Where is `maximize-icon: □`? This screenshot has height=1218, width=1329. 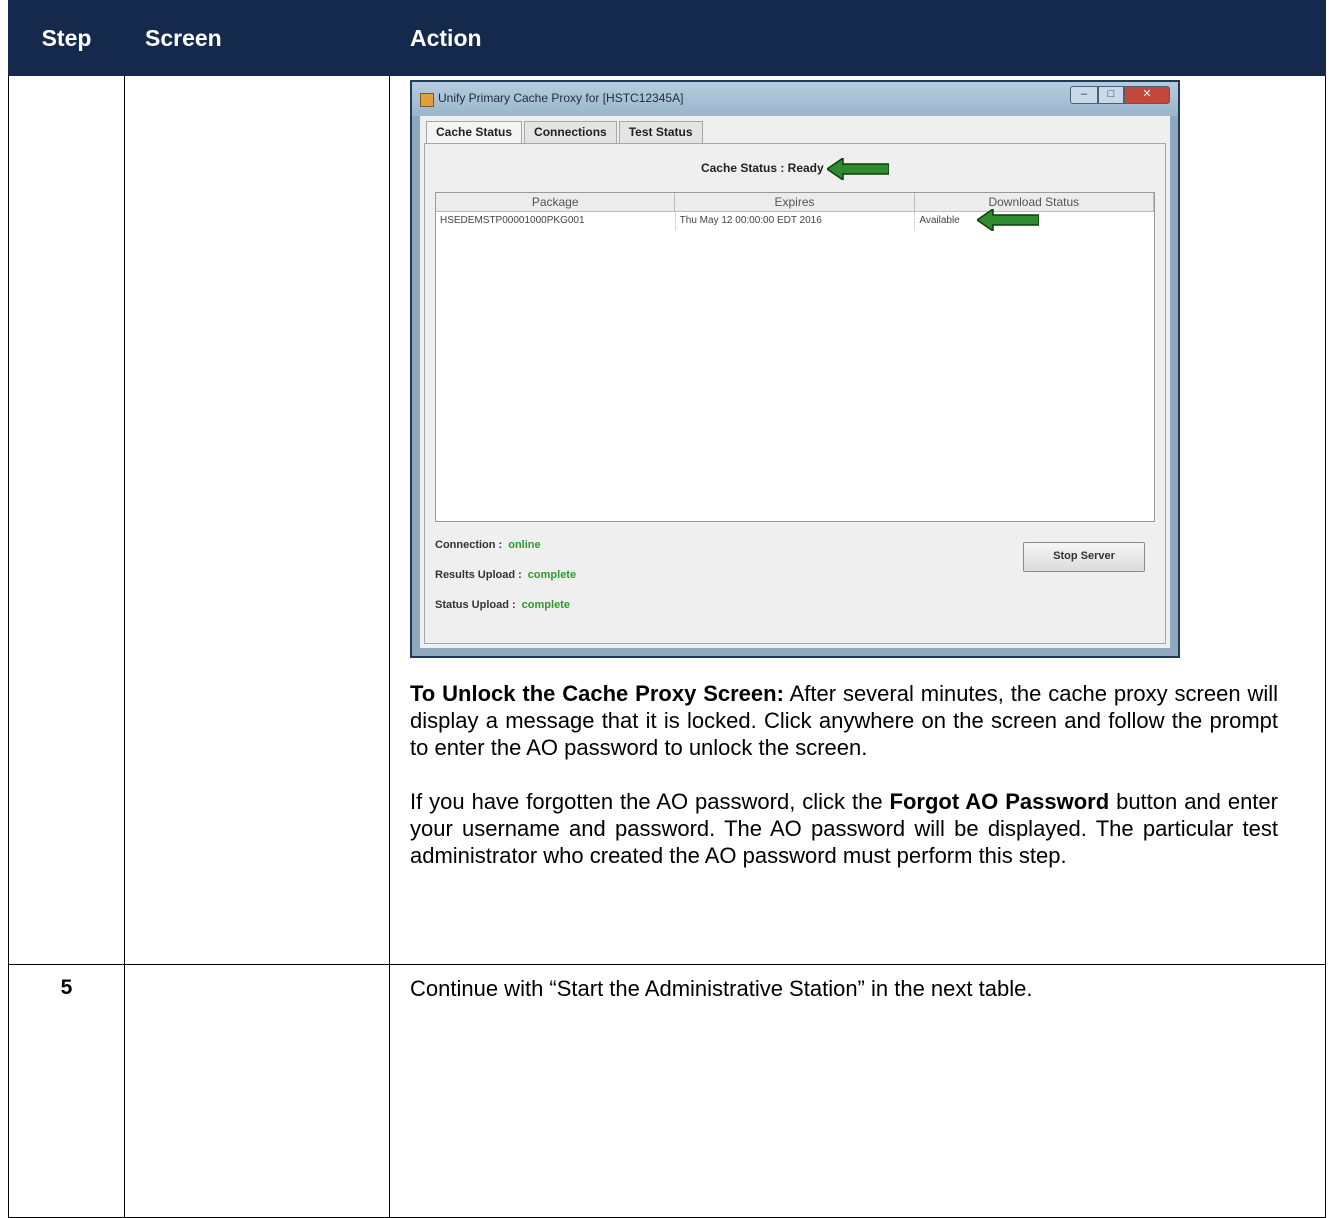
maximize-icon: □ is located at coordinates (1111, 95).